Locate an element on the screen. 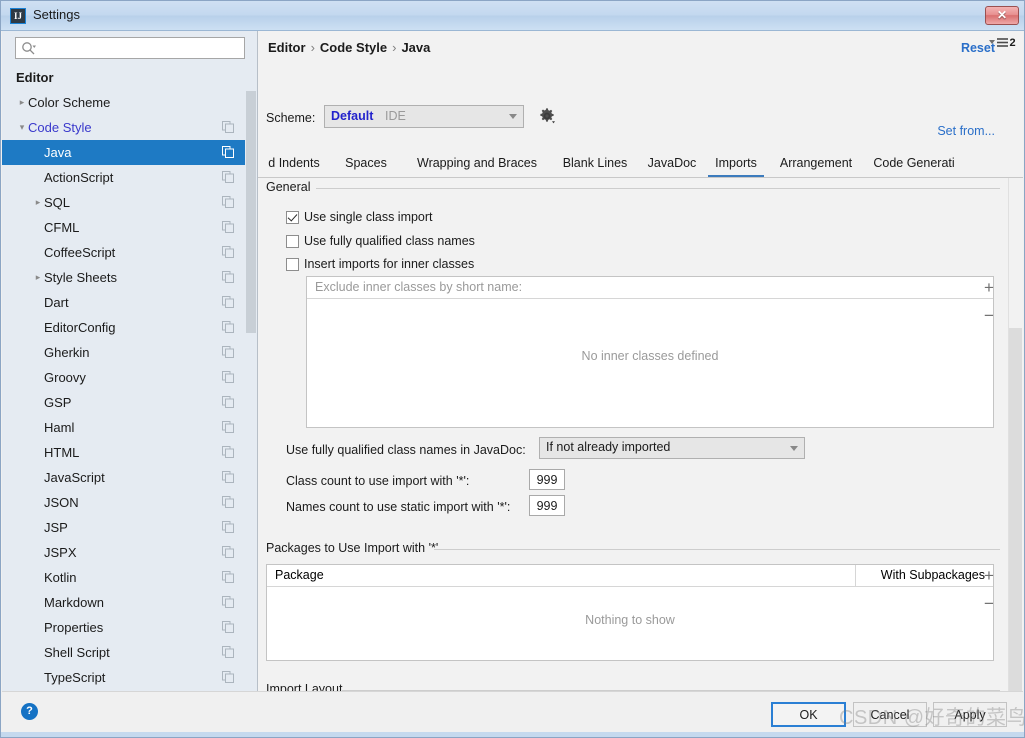 The image size is (1025, 738). detail-scrollbar-track is located at coordinates (1015, 435).